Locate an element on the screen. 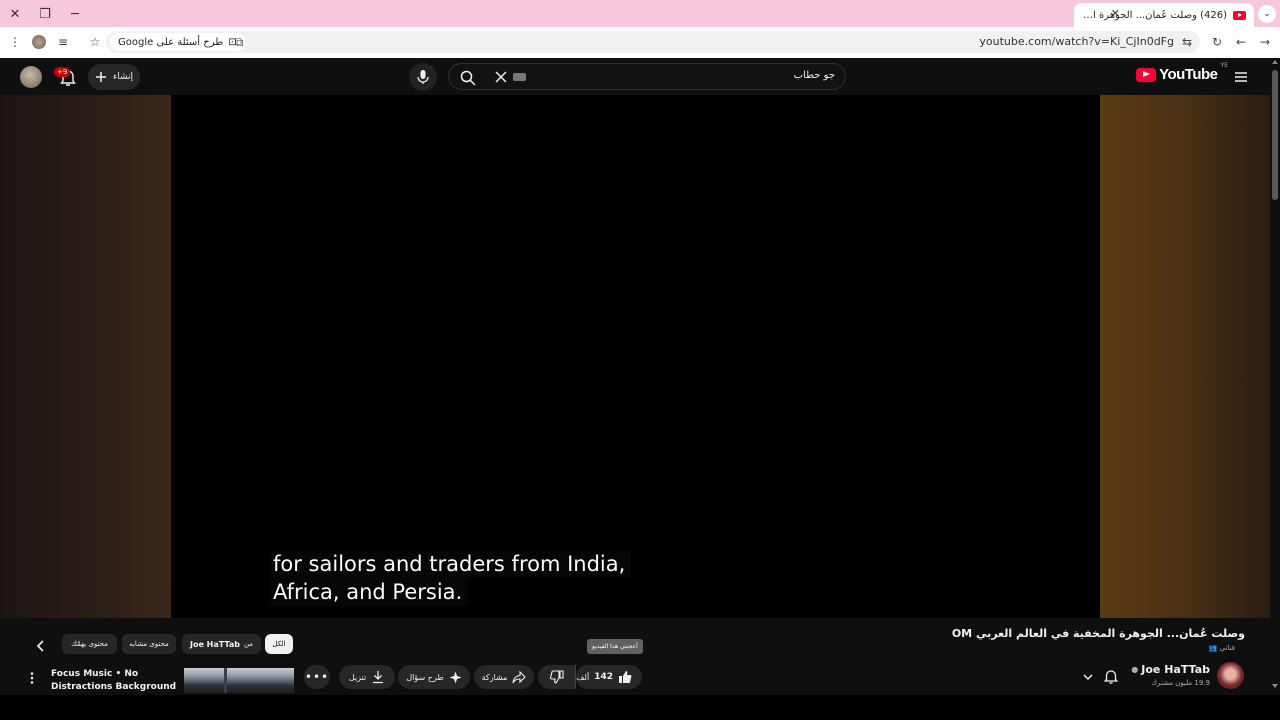 This screenshot has width=1280, height=720. more-horizontal-icon: ••• is located at coordinates (317, 677).